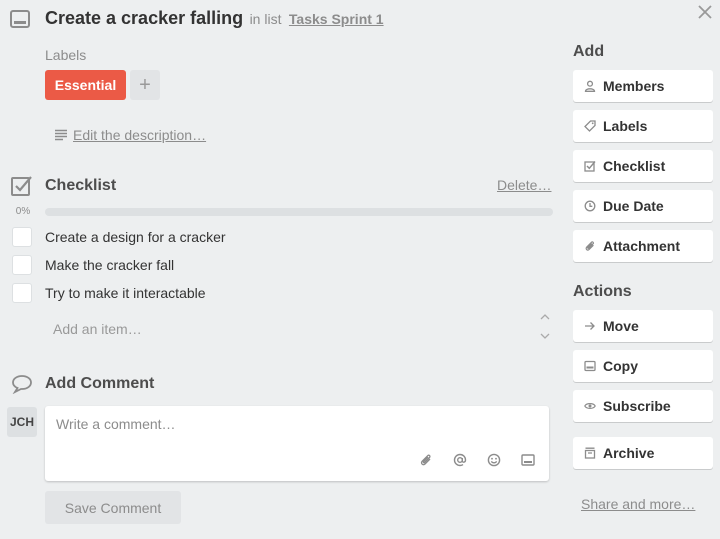 Image resolution: width=720 pixels, height=539 pixels. I want to click on comment-box, so click(297, 443).